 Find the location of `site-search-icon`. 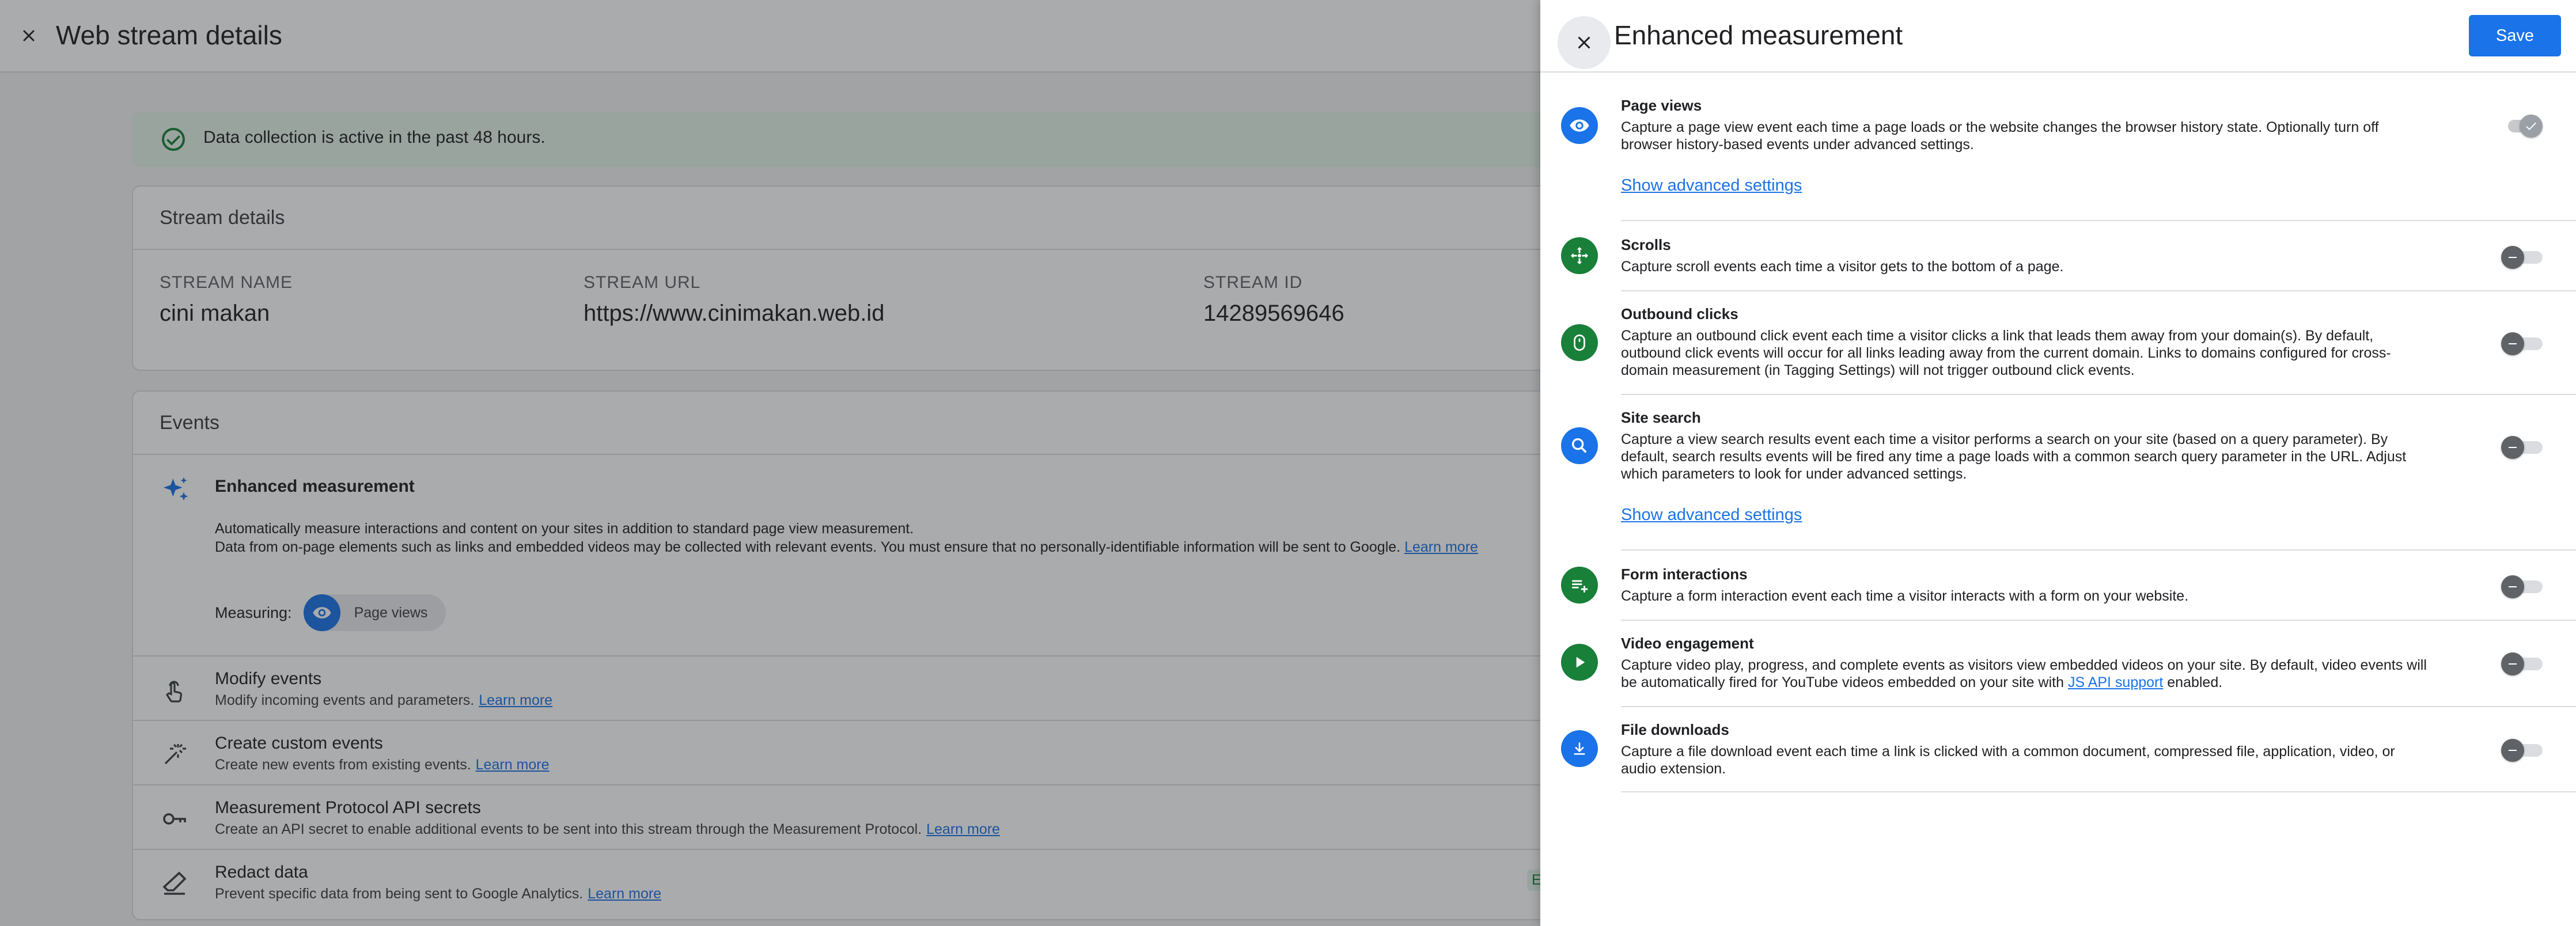

site-search-icon is located at coordinates (1579, 445).